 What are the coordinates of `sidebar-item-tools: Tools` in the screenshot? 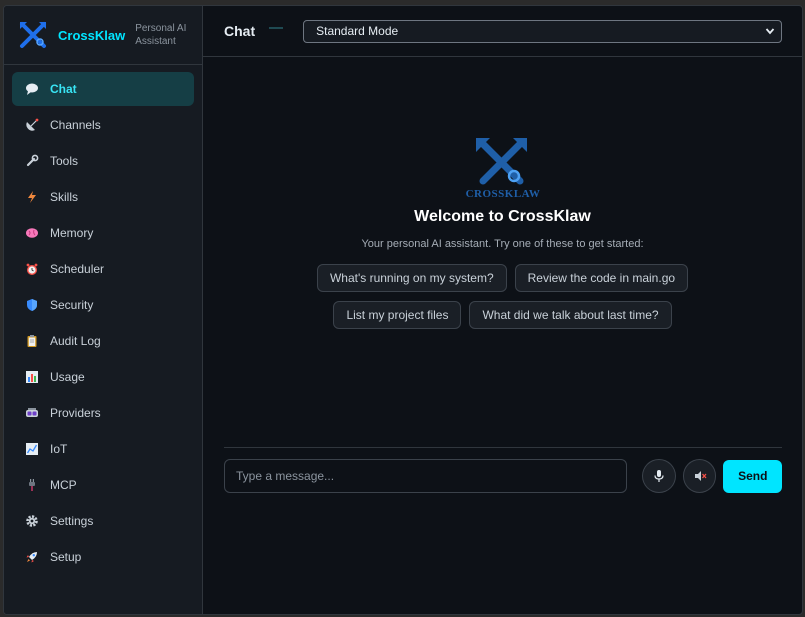 It's located at (103, 161).